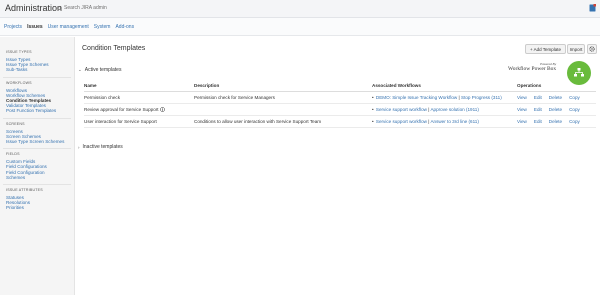  What do you see at coordinates (31, 175) in the screenshot?
I see `sidebar-item-field-configuration-schemes: Field Configuration Schemes` at bounding box center [31, 175].